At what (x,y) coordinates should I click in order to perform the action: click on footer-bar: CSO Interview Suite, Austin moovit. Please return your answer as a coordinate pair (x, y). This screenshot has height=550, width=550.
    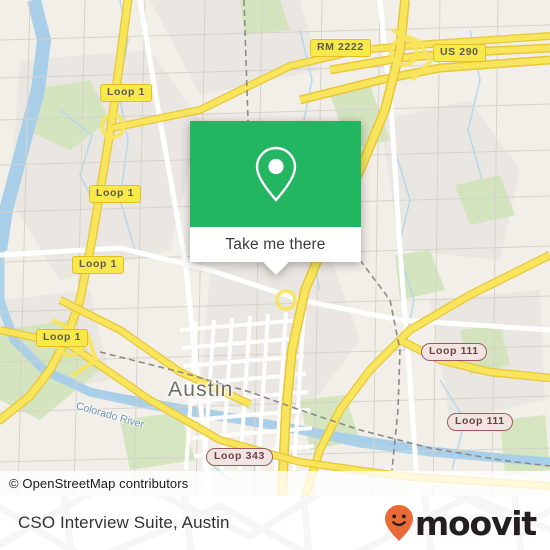
    Looking at the image, I should click on (275, 523).